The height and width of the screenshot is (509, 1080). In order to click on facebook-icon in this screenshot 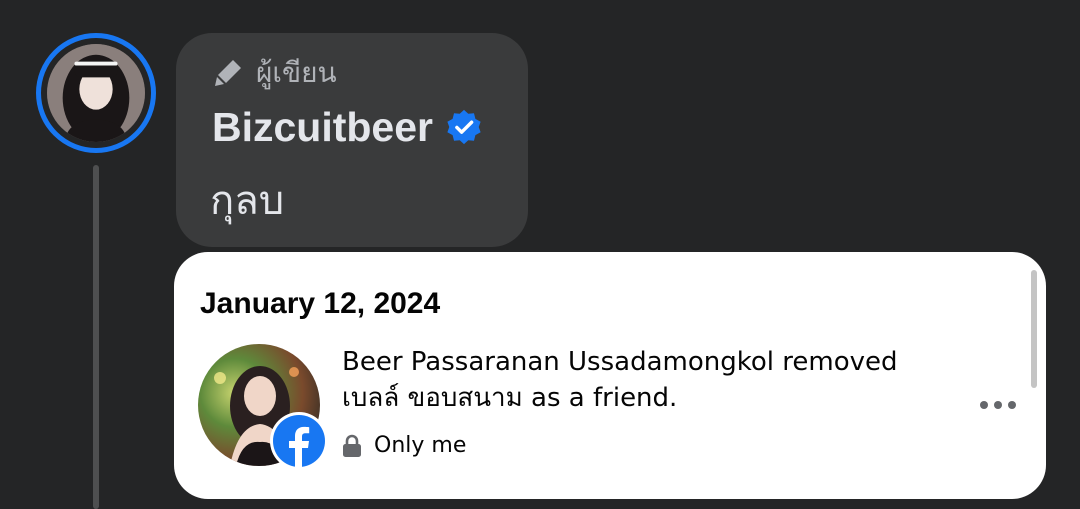, I will do `click(299, 441)`.